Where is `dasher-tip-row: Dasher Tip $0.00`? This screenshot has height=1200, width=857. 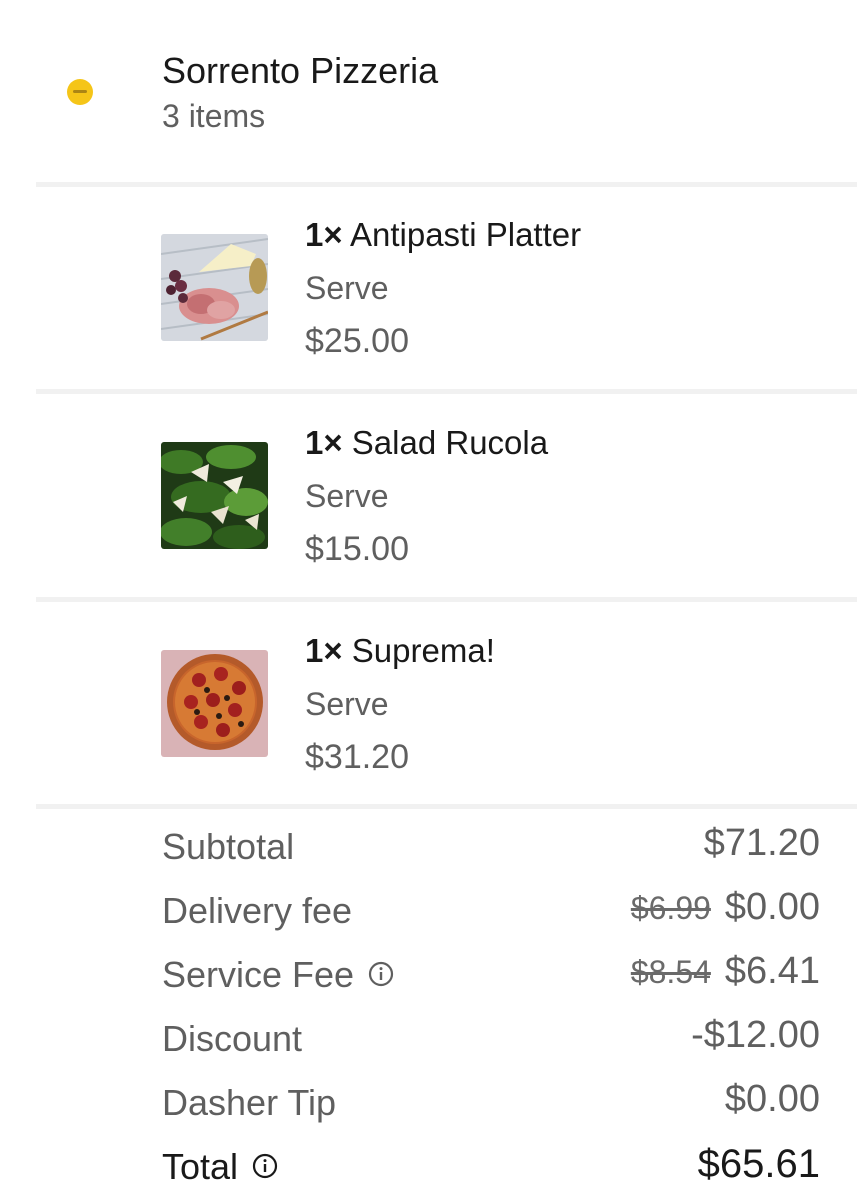
dasher-tip-row: Dasher Tip $0.00 is located at coordinates (491, 1105).